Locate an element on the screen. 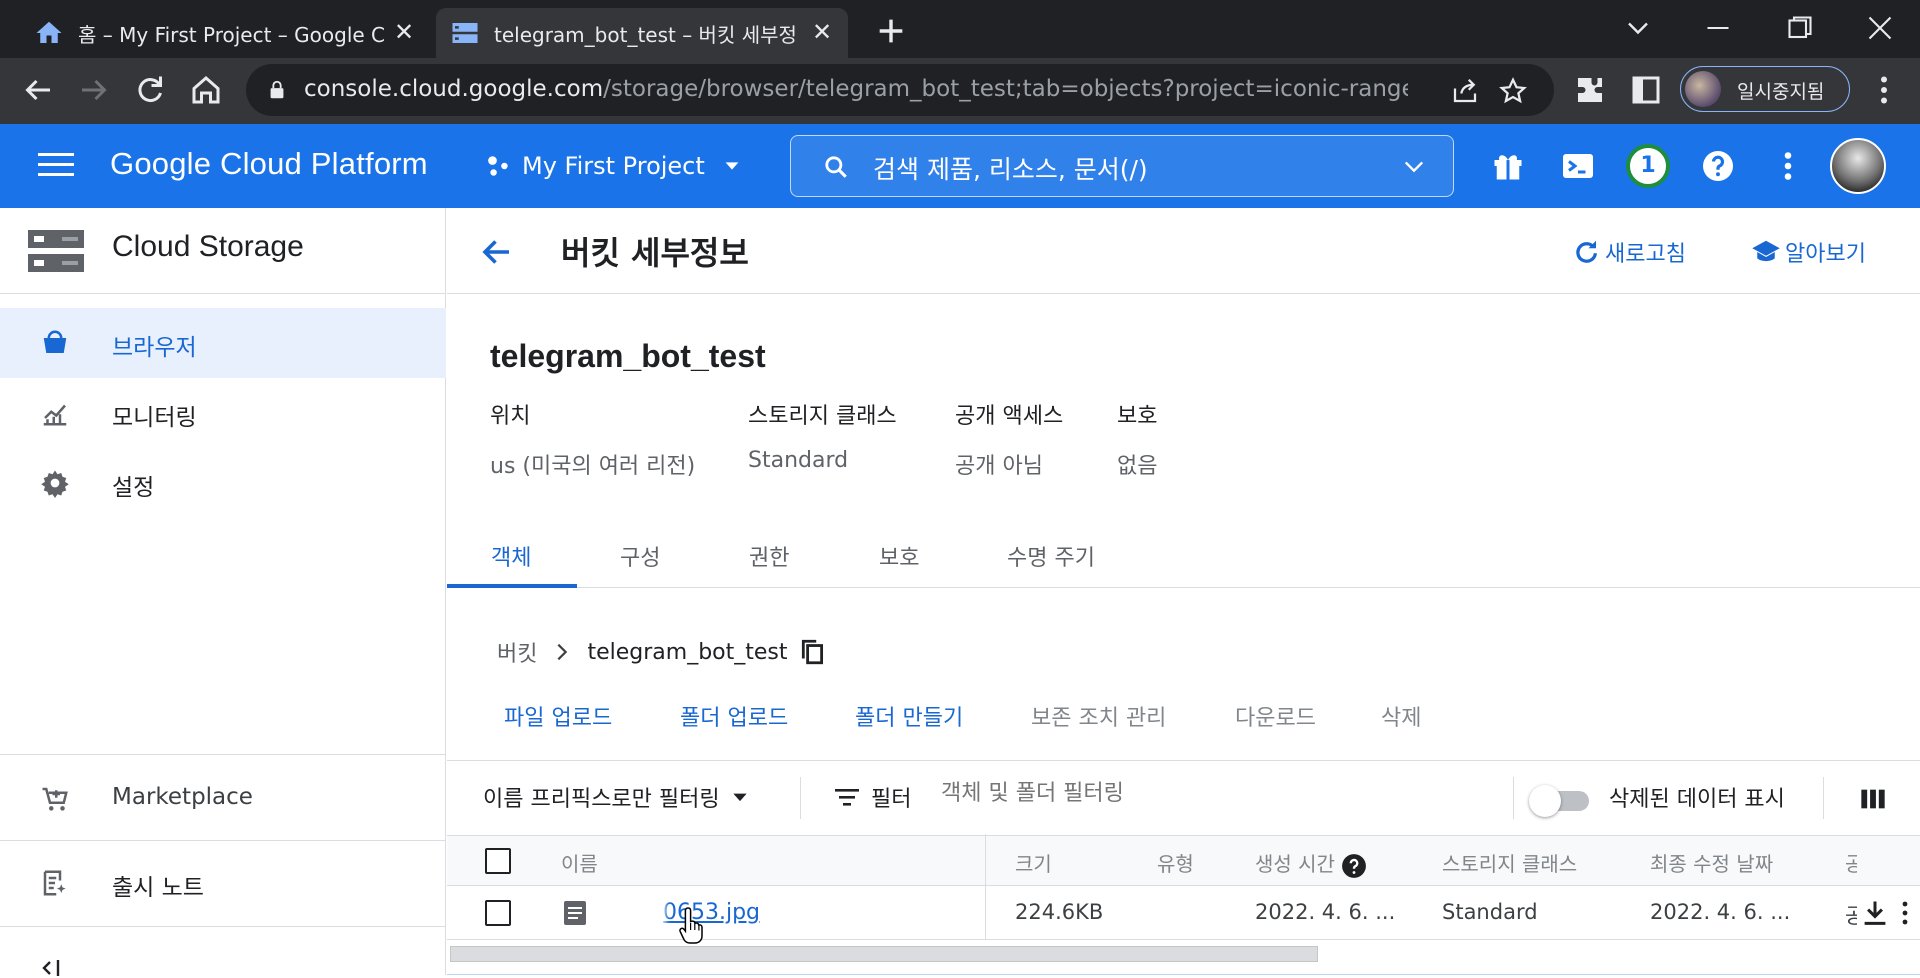  tab-lifecycle: 수명 주기 is located at coordinates (1051, 556).